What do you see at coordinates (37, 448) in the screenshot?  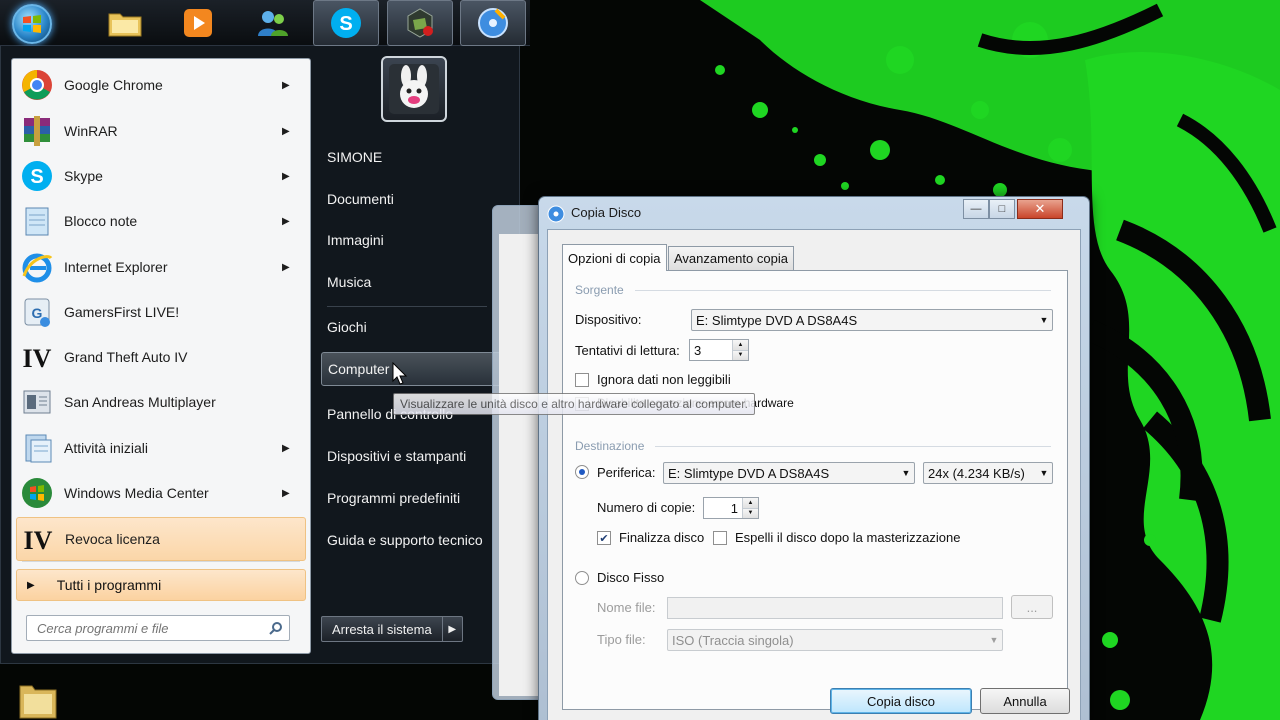 I see `getting-started-icon` at bounding box center [37, 448].